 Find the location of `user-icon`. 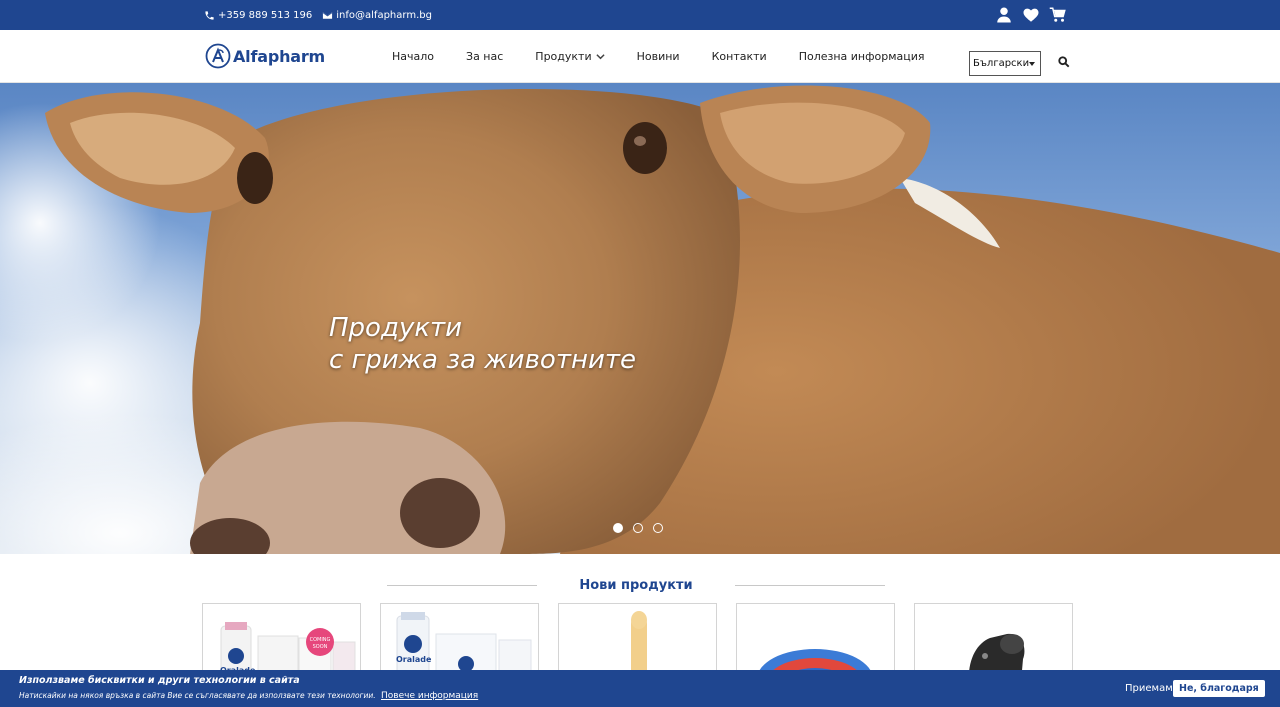

user-icon is located at coordinates (1004, 15).